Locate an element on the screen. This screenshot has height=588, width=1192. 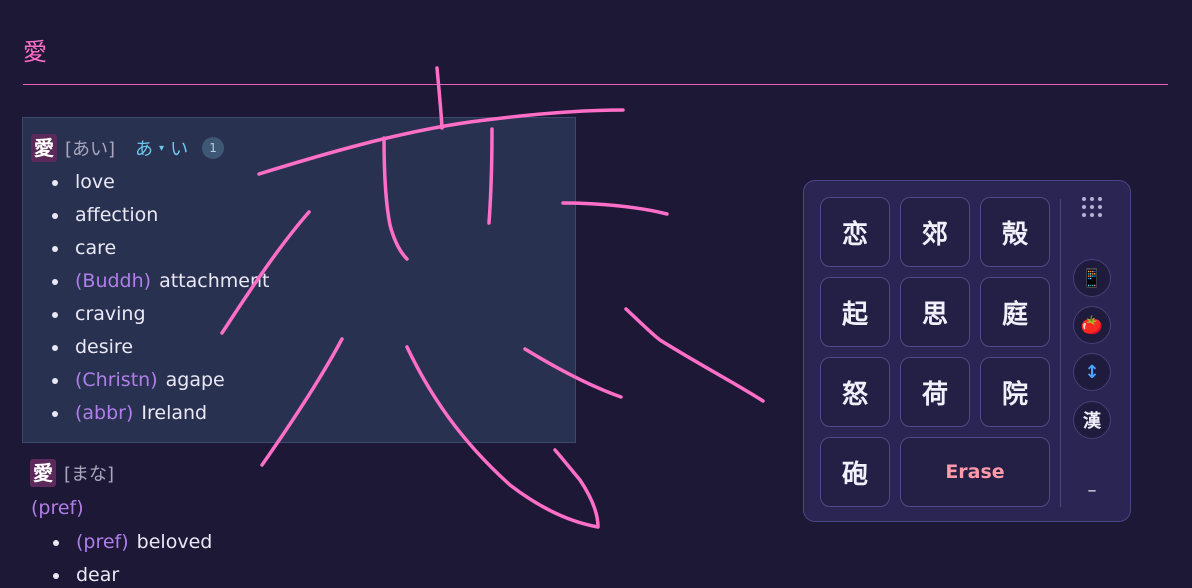
sense-text: love is located at coordinates (95, 182).